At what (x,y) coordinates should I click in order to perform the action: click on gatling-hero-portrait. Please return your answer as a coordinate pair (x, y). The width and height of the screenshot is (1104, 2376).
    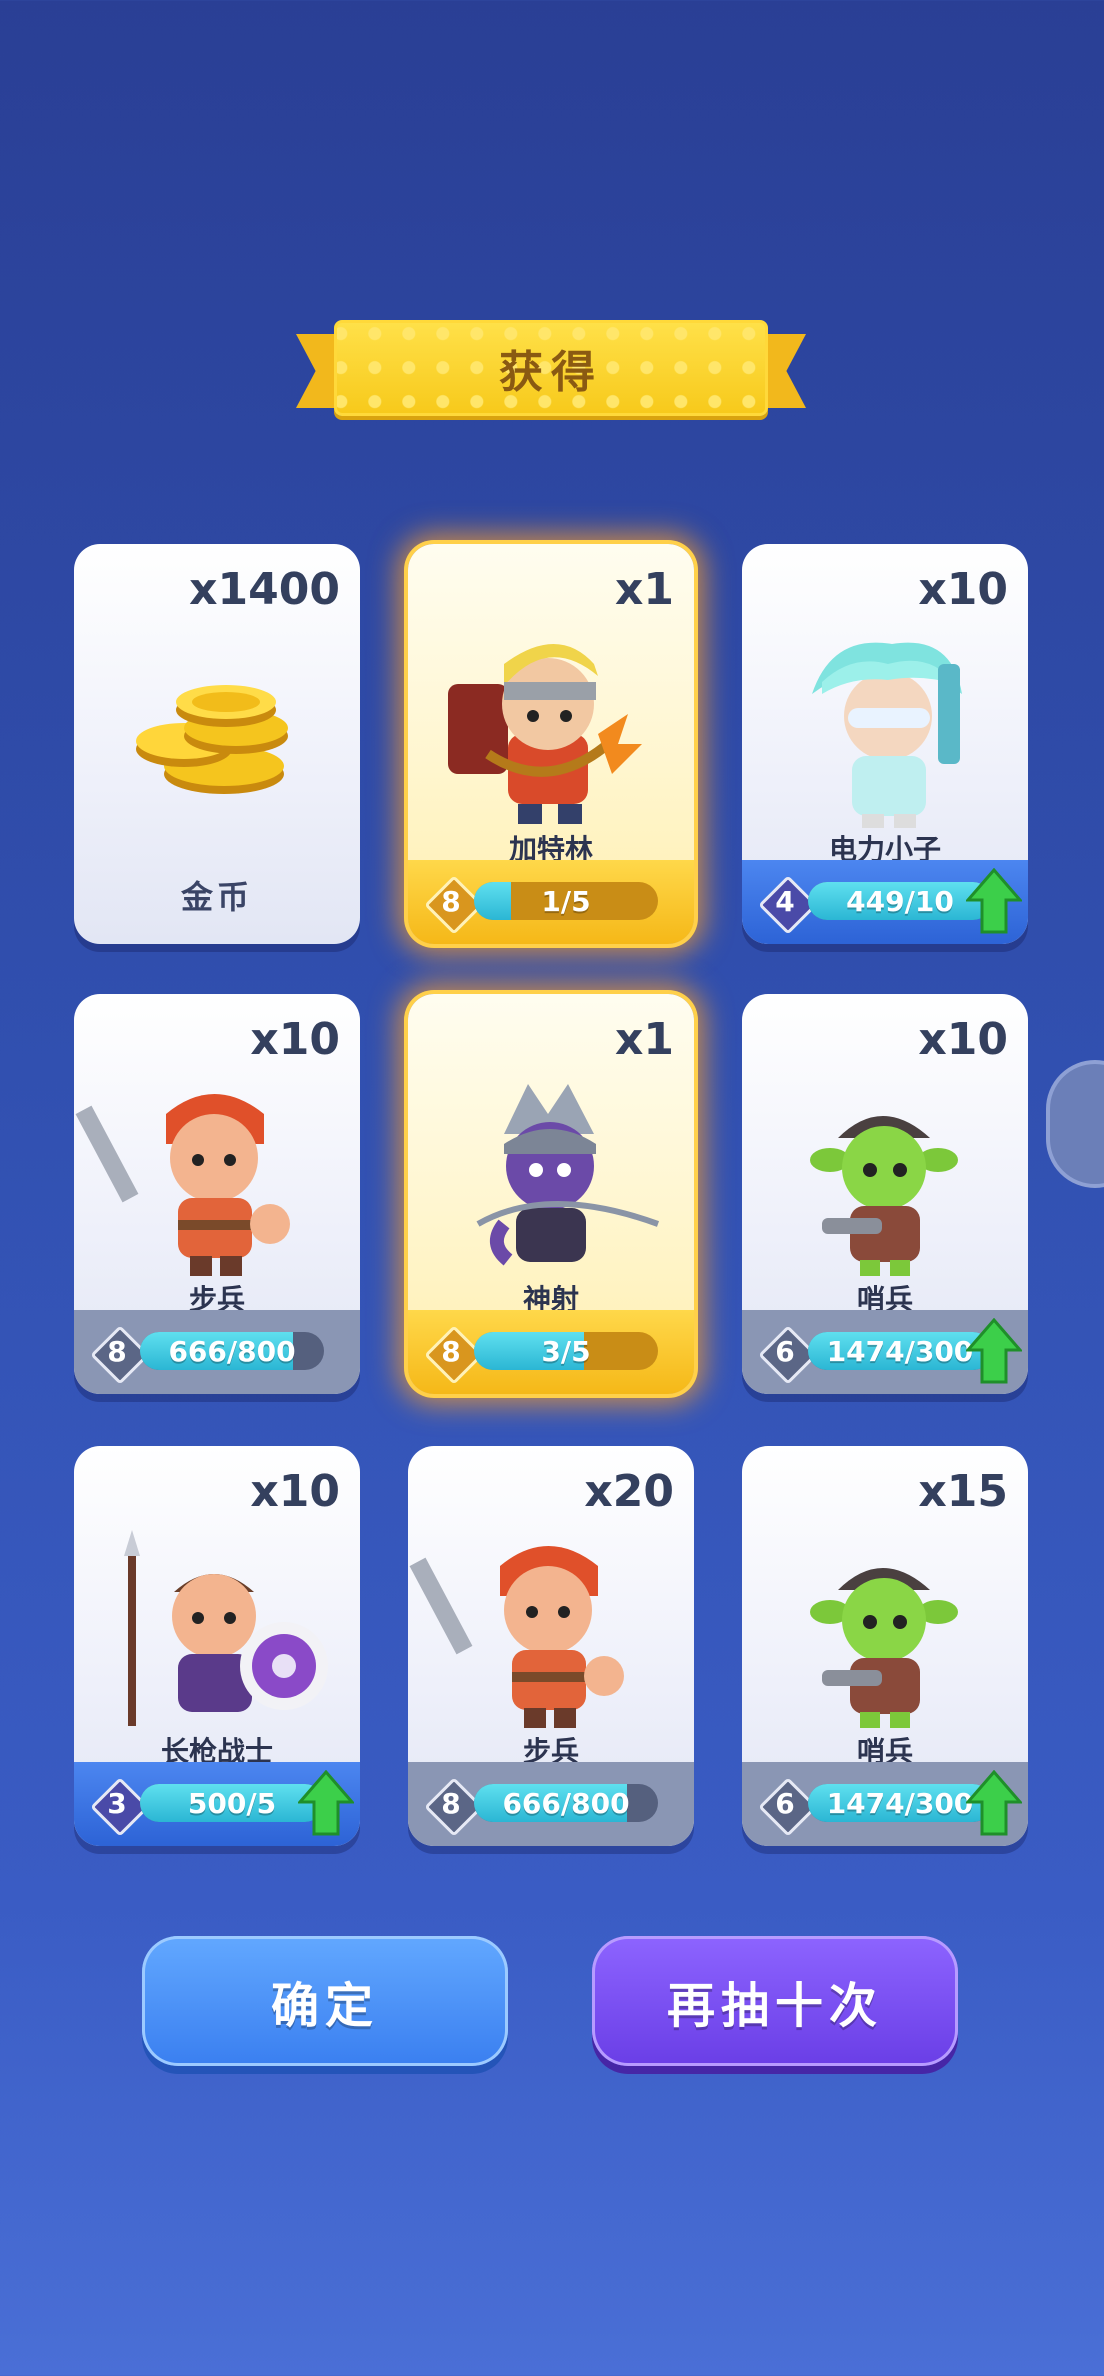
    Looking at the image, I should click on (551, 729).